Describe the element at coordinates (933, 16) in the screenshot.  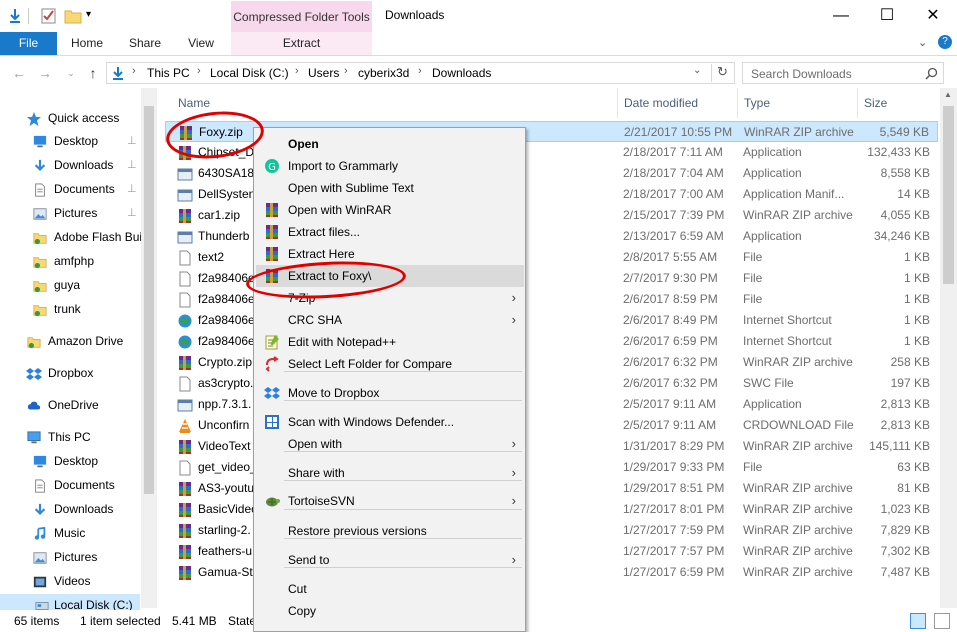
I see `close-button: ✕` at that location.